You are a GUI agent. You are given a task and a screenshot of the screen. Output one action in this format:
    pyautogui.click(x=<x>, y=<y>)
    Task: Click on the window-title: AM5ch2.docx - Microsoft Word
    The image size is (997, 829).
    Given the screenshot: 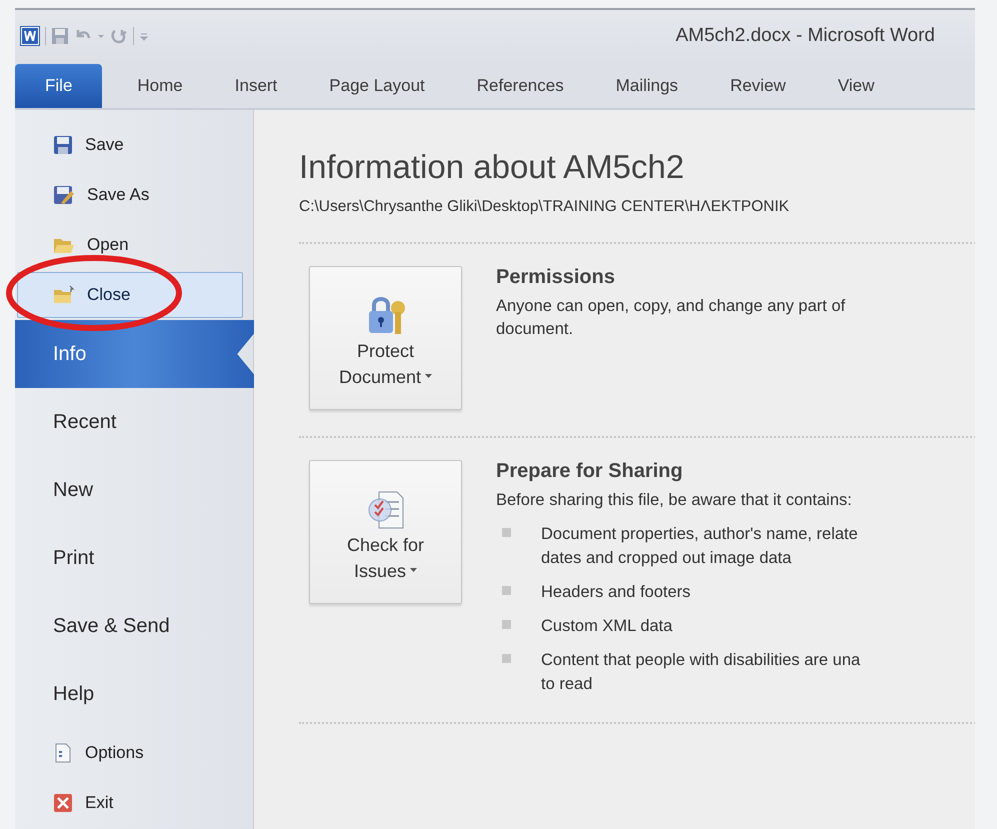 What is the action you would take?
    pyautogui.click(x=805, y=36)
    